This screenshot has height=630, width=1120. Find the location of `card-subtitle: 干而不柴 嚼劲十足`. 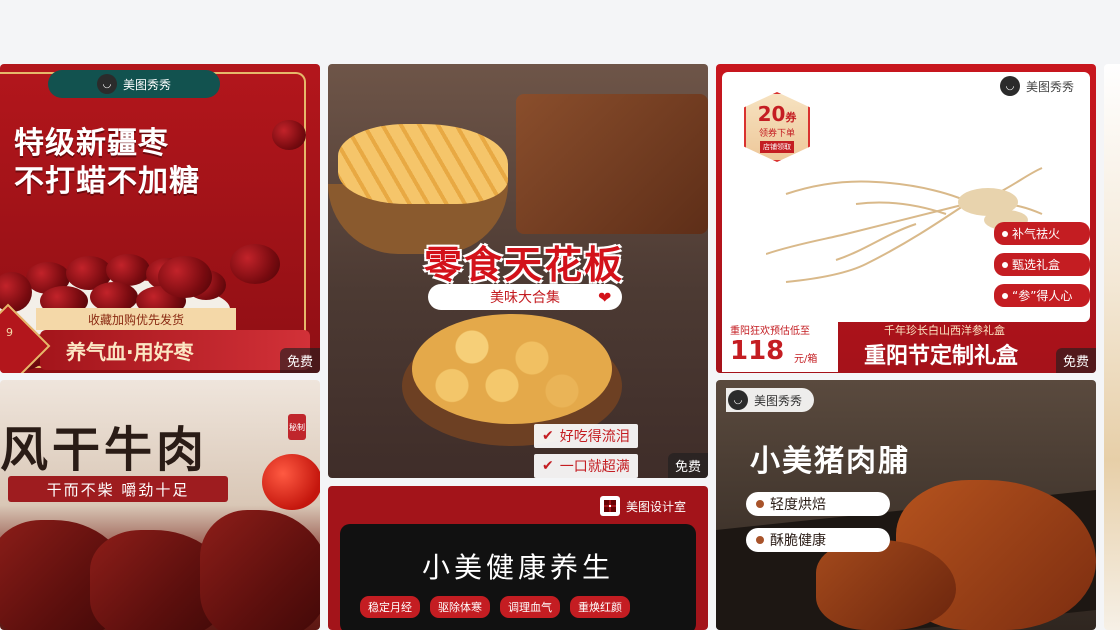

card-subtitle: 干而不柴 嚼劲十足 is located at coordinates (118, 489).